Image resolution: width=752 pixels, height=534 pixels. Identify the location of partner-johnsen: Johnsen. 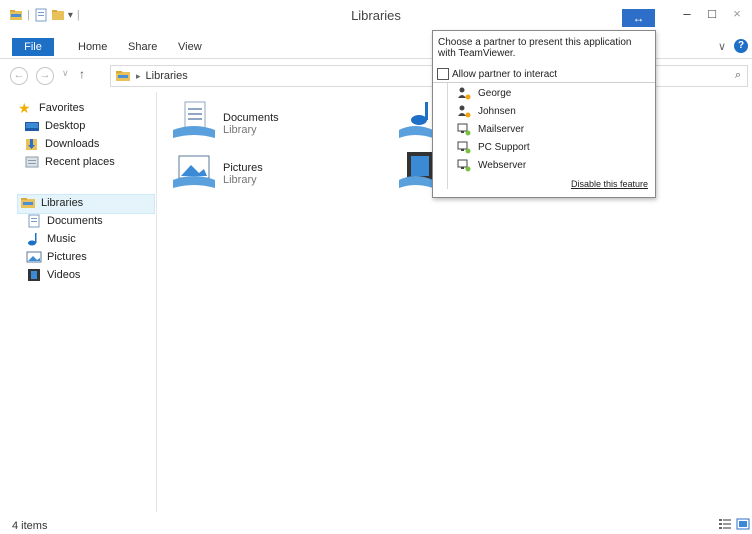
(486, 111).